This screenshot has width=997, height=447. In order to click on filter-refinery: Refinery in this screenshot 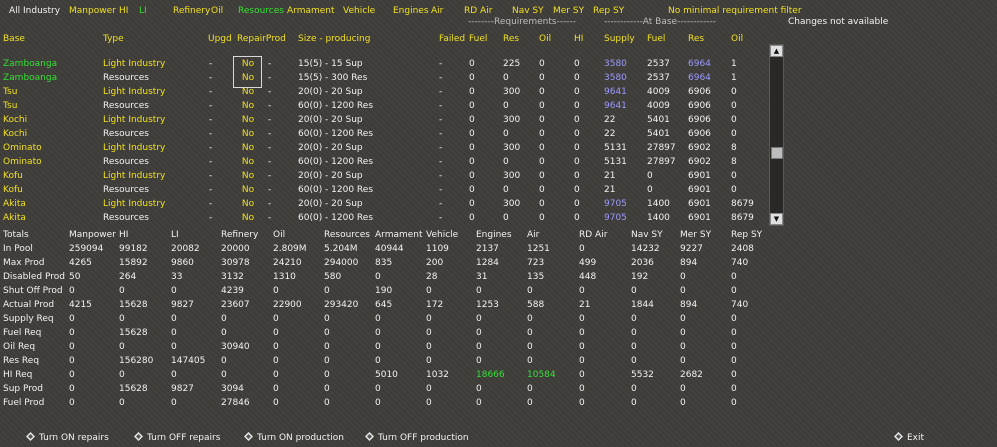, I will do `click(191, 11)`.